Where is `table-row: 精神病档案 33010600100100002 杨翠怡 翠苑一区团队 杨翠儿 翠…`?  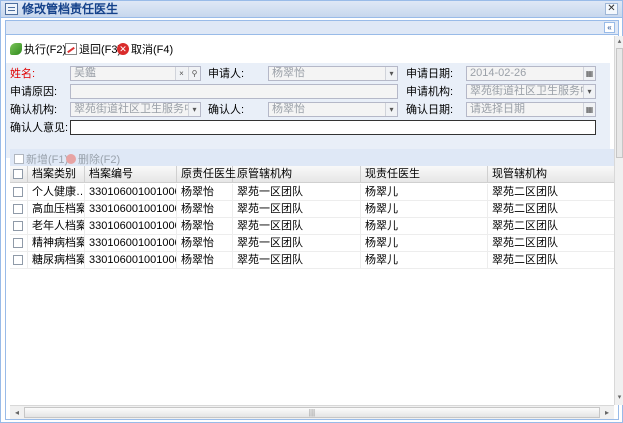
table-row: 精神病档案 33010600100100002 杨翠怡 翠苑一区团队 杨翠儿 翠… is located at coordinates (312, 243).